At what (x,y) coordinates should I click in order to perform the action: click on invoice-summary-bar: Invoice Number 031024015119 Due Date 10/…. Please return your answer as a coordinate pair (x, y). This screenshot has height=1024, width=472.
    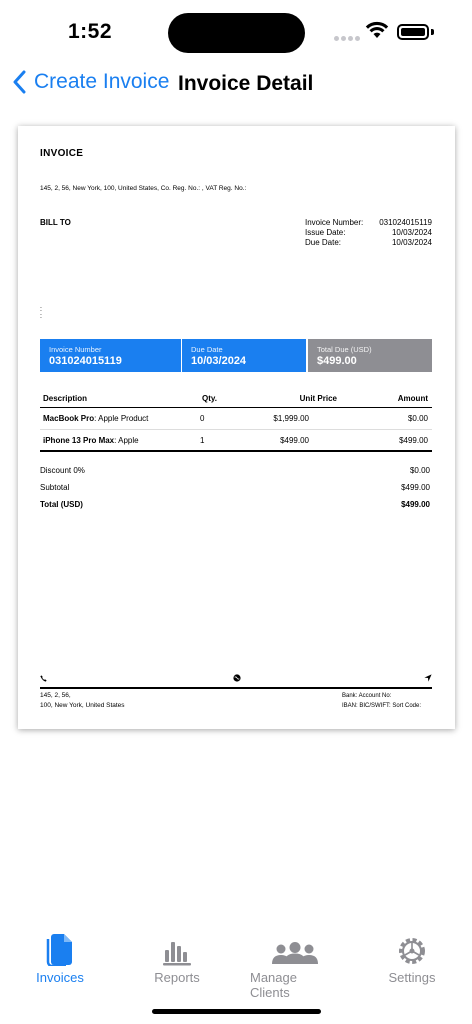
    Looking at the image, I should click on (236, 355).